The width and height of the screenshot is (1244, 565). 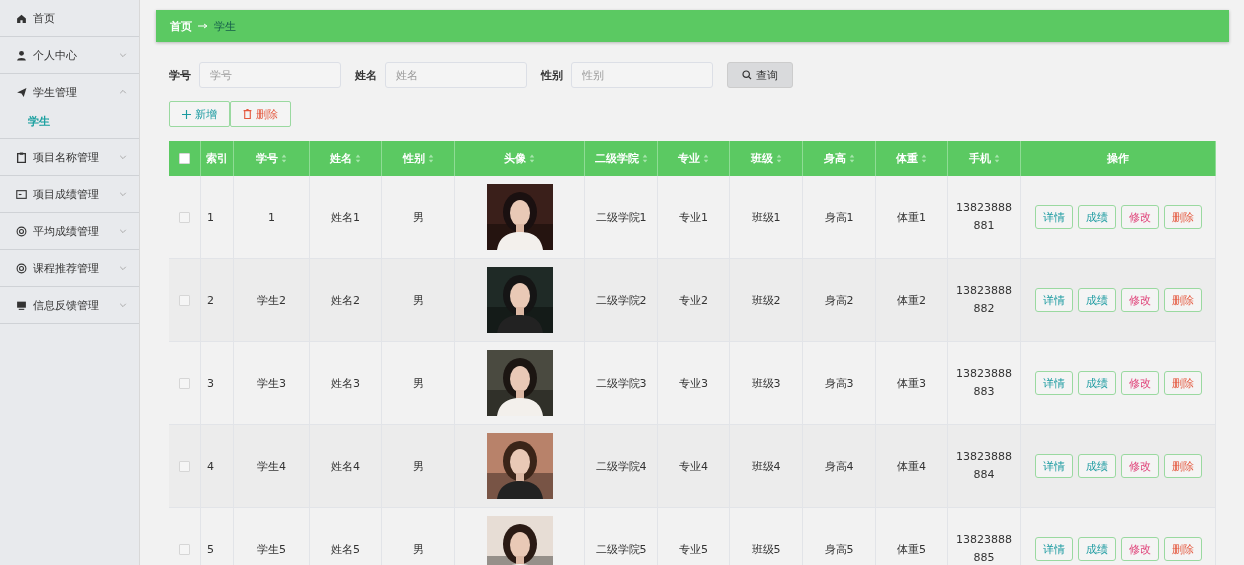 I want to click on table-cell: 姓名3, so click(x=346, y=383).